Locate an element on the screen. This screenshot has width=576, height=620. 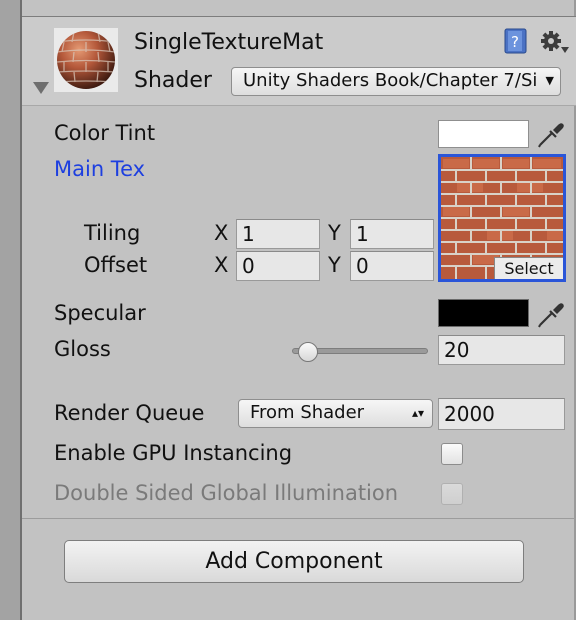
add-component-button: Add Component is located at coordinates (294, 561).